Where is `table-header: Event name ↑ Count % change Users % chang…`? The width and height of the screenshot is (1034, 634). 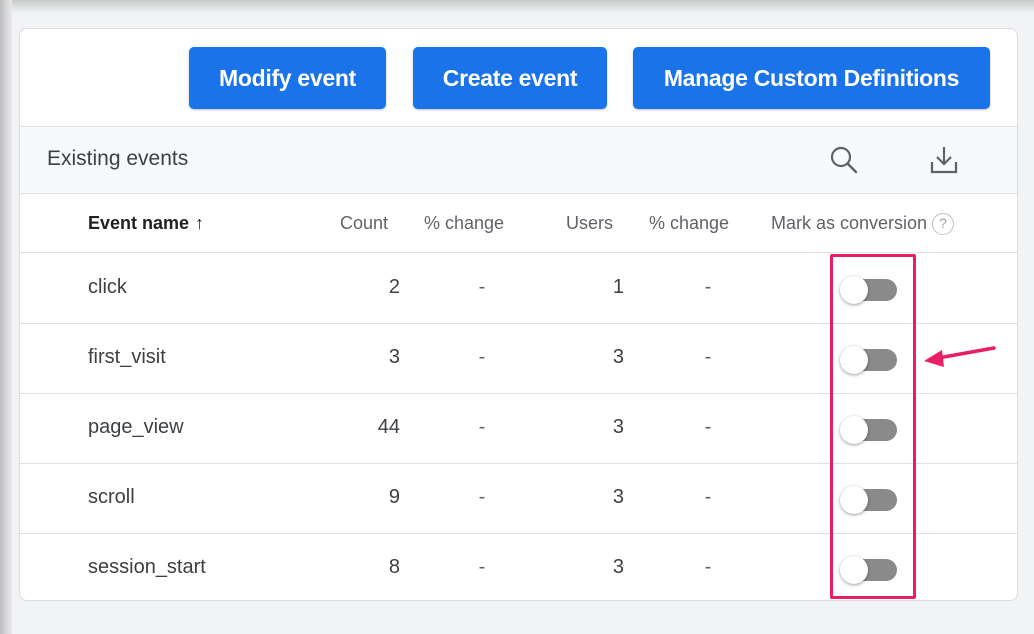 table-header: Event name ↑ Count % change Users % chang… is located at coordinates (518, 223).